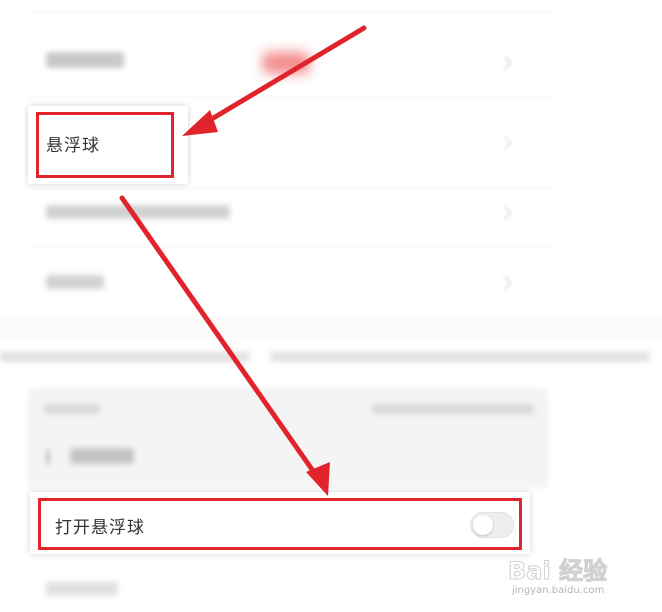  Describe the element at coordinates (200, 123) in the screenshot. I see `arrowhead-icon` at that location.